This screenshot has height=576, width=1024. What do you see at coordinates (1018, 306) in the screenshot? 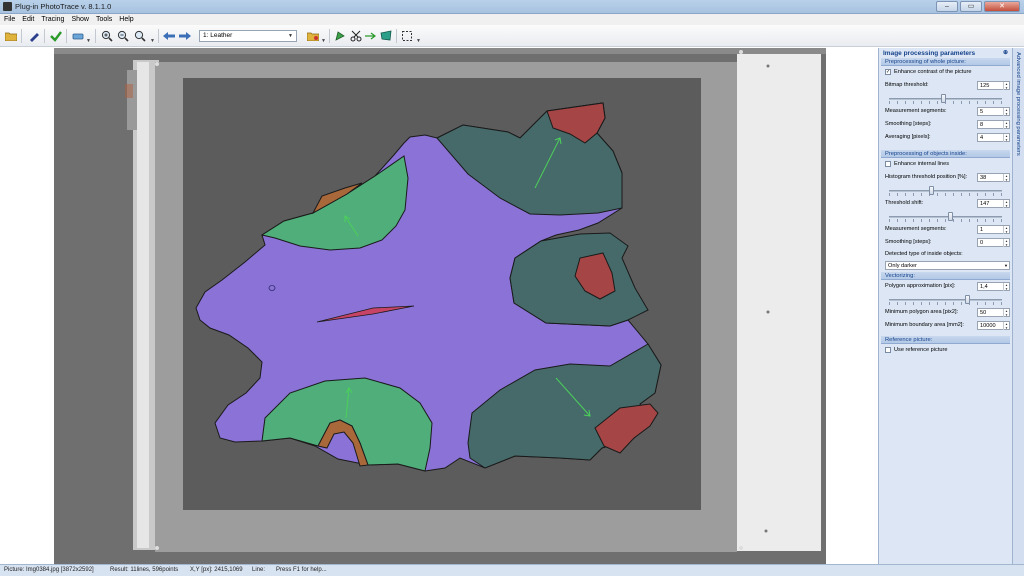
I see `advanced-parameters-tab: Advanced image processing parameters` at bounding box center [1018, 306].